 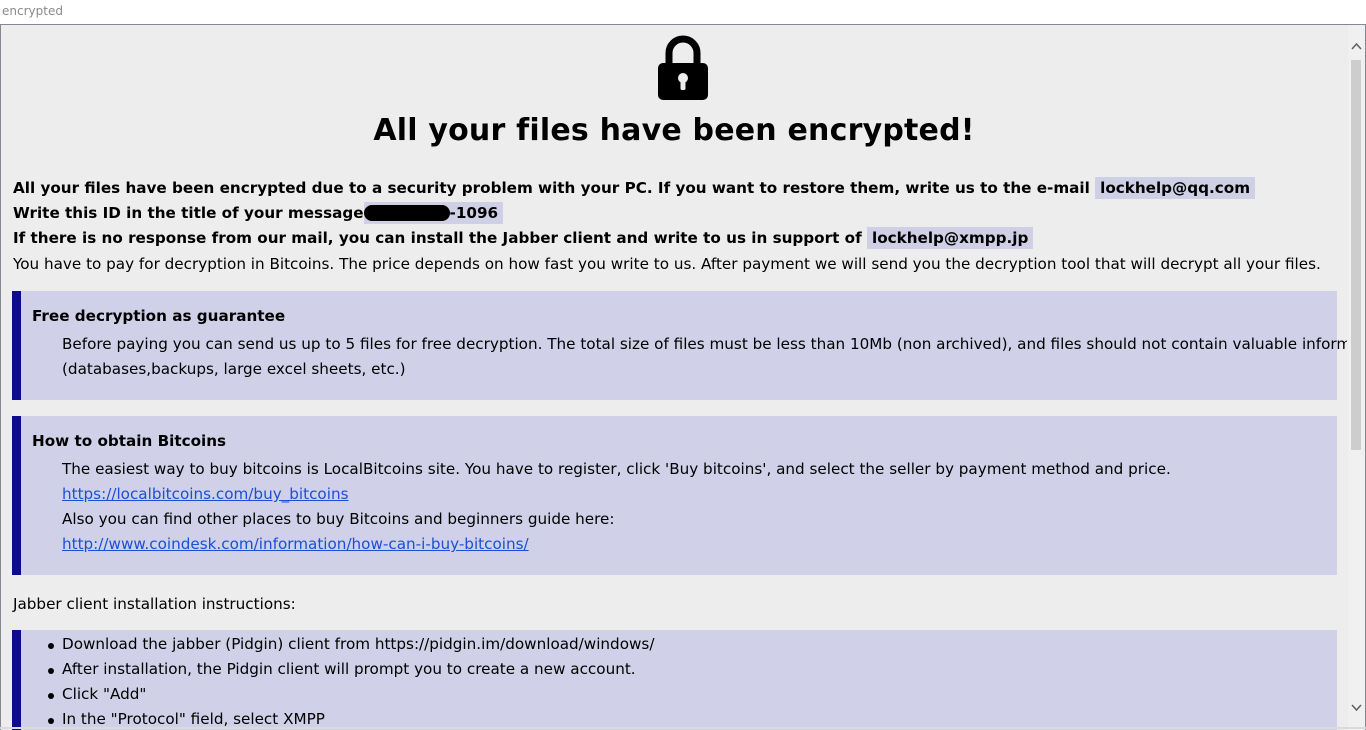 What do you see at coordinates (683, 12) in the screenshot?
I see `window-titlebar: encrypted` at bounding box center [683, 12].